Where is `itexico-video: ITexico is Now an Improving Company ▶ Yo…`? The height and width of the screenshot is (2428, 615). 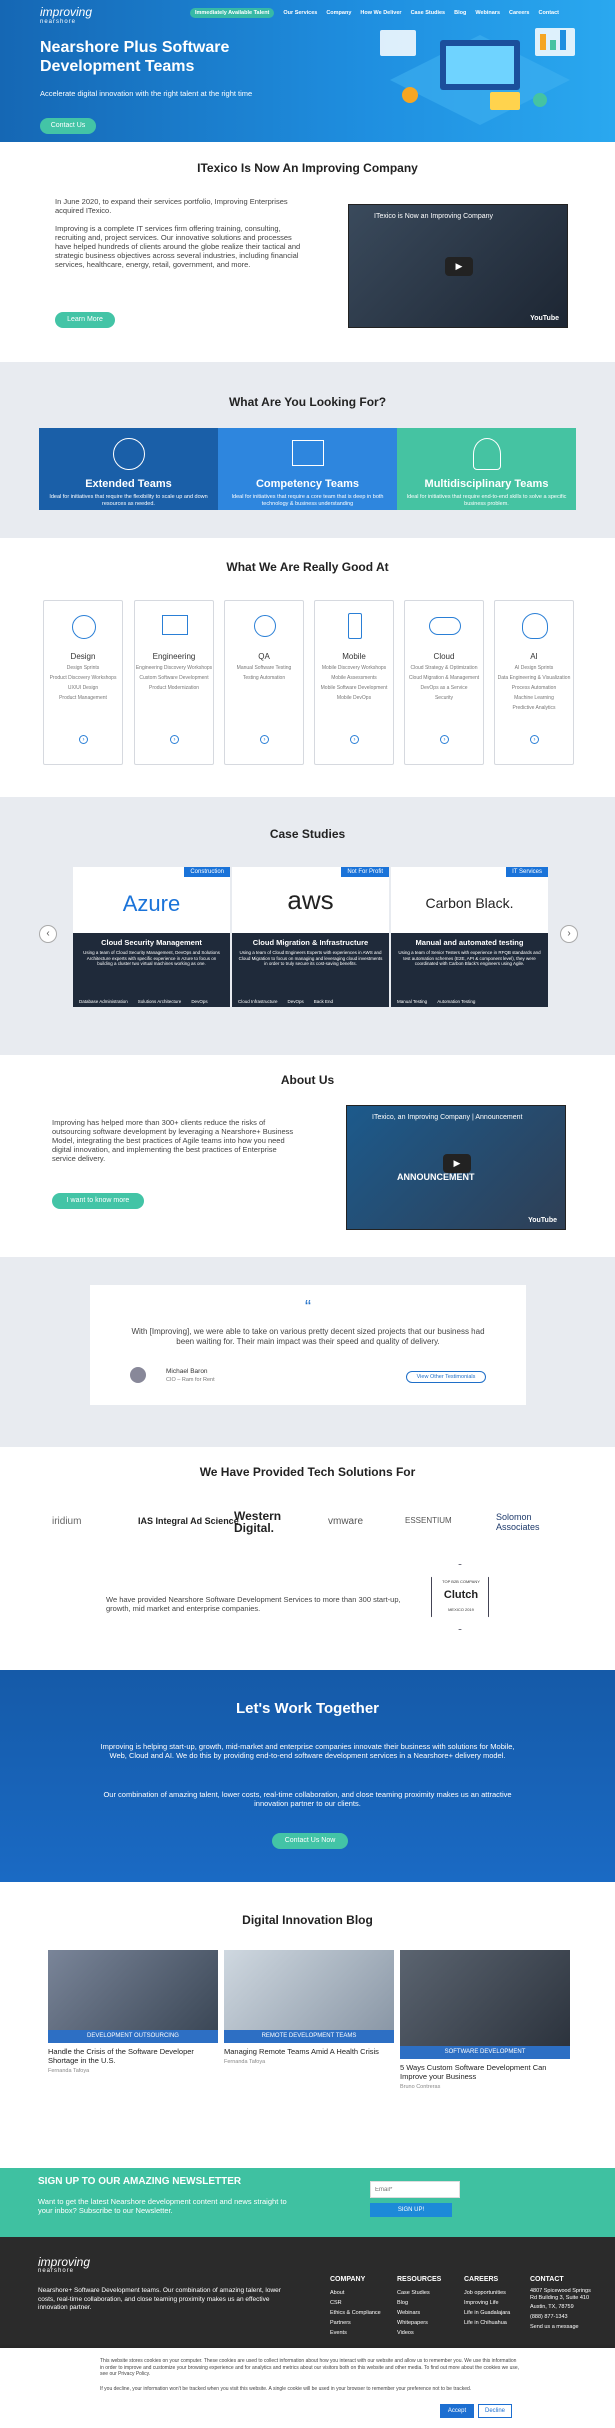 itexico-video: ITexico is Now an Improving Company ▶ Yo… is located at coordinates (458, 266).